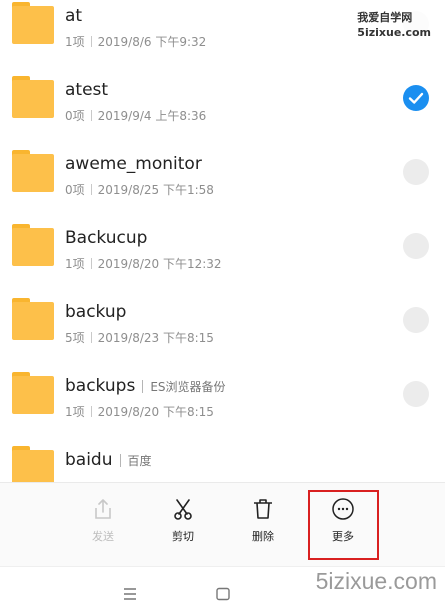 Image resolution: width=445 pixels, height=615 pixels. I want to click on menu-nav-button, so click(130, 595).